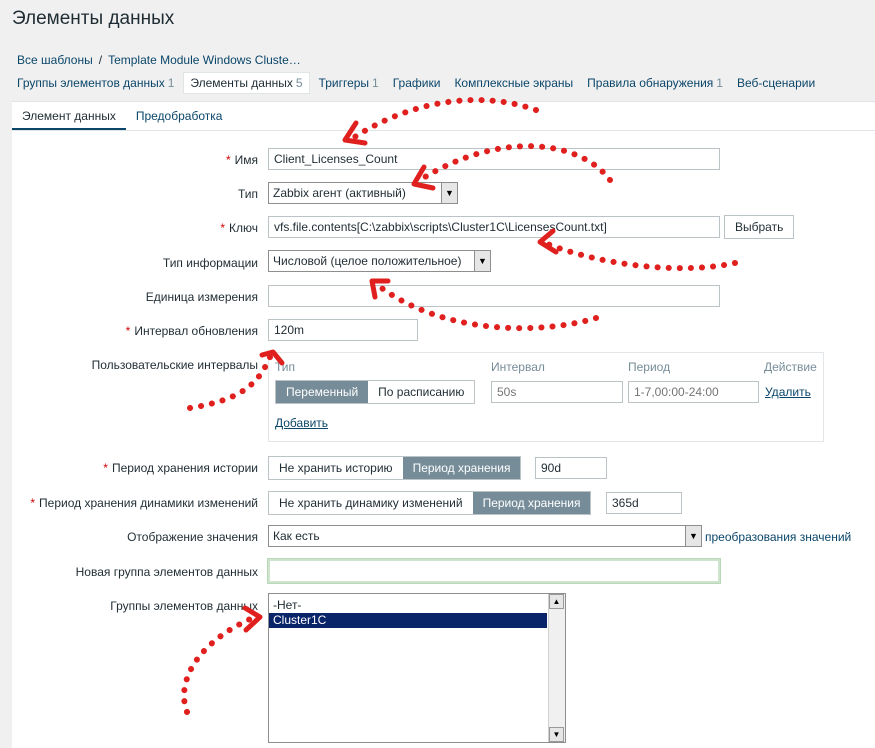 The width and height of the screenshot is (875, 748). What do you see at coordinates (210, 263) in the screenshot?
I see `info-type-label: Тип информации` at bounding box center [210, 263].